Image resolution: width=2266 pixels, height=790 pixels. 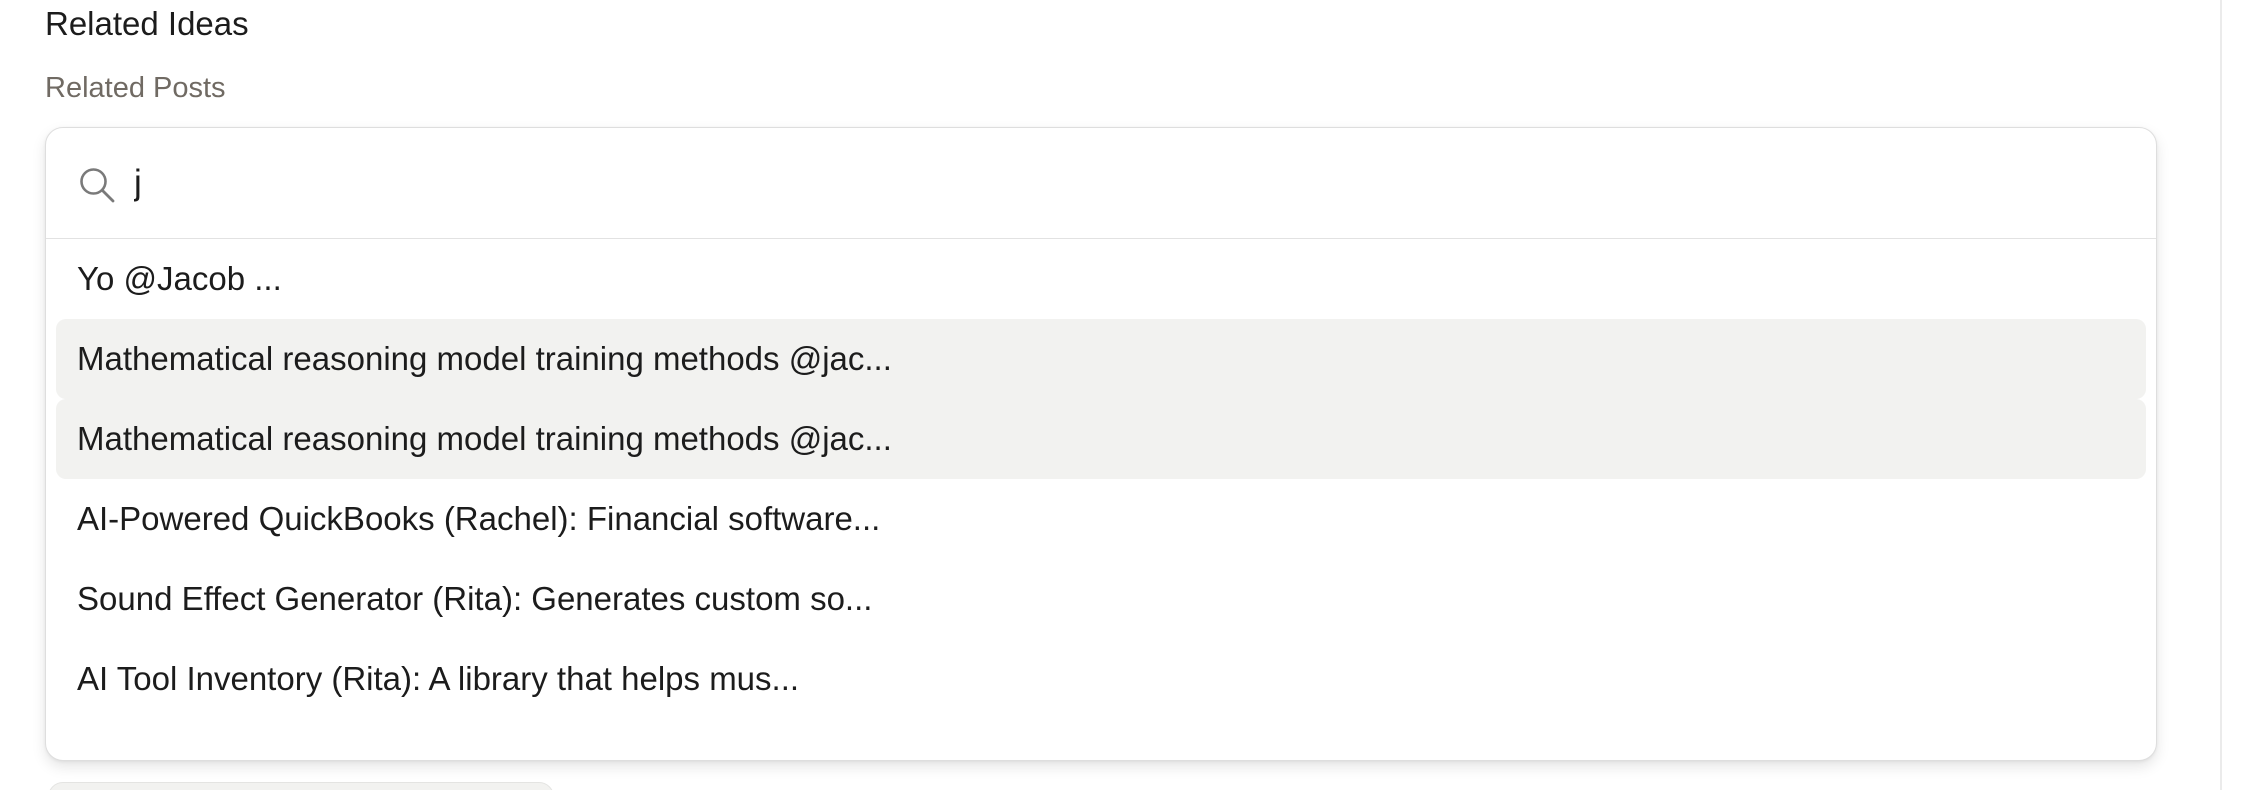 What do you see at coordinates (97, 185) in the screenshot?
I see `search-icon` at bounding box center [97, 185].